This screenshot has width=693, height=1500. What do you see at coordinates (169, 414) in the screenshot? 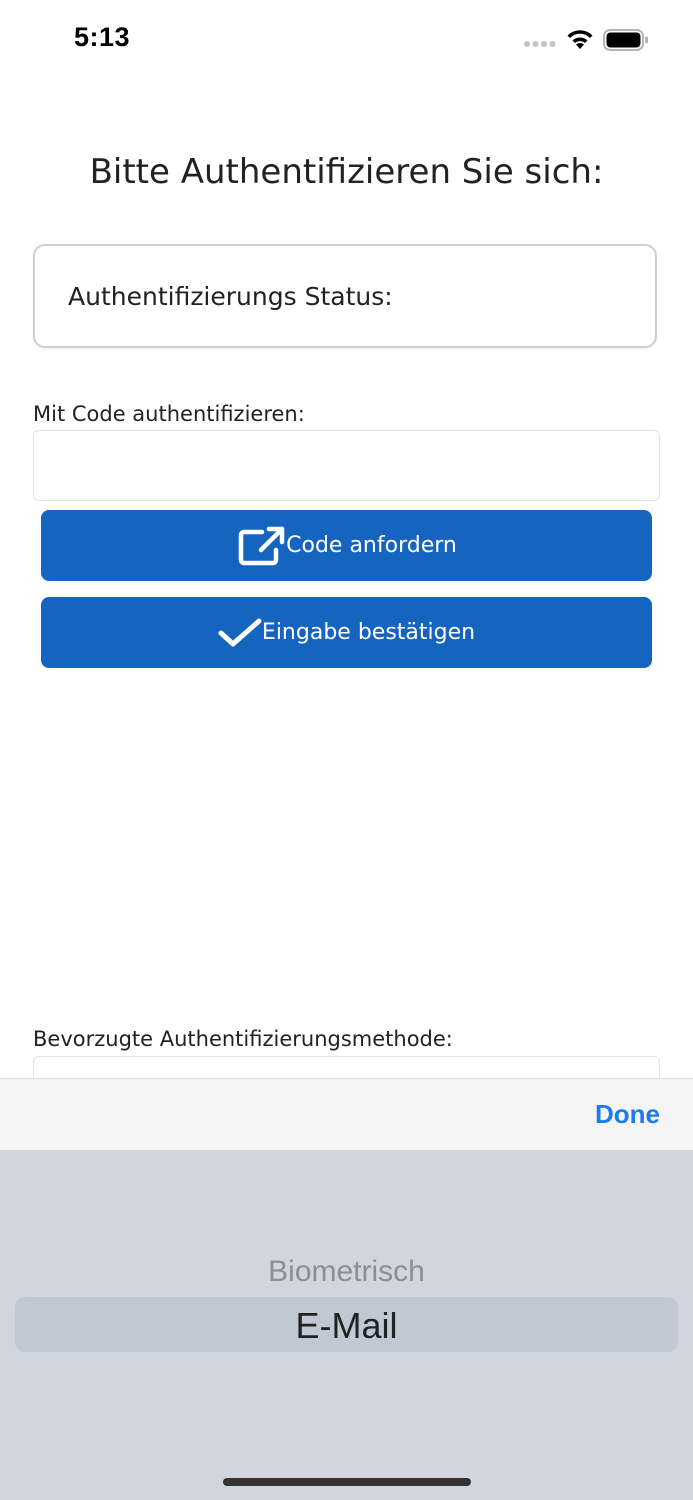
I see `code-field-label: Mit Code authentifizieren:` at bounding box center [169, 414].